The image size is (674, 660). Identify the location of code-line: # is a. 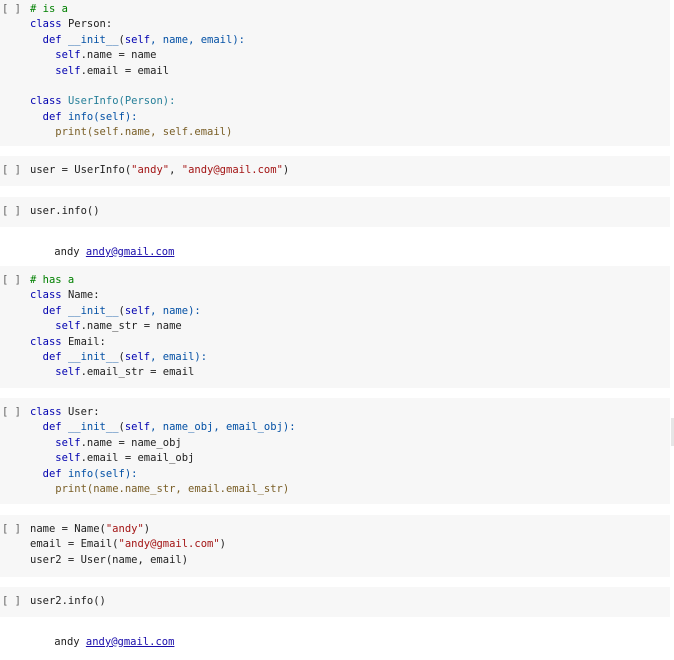
(137, 9).